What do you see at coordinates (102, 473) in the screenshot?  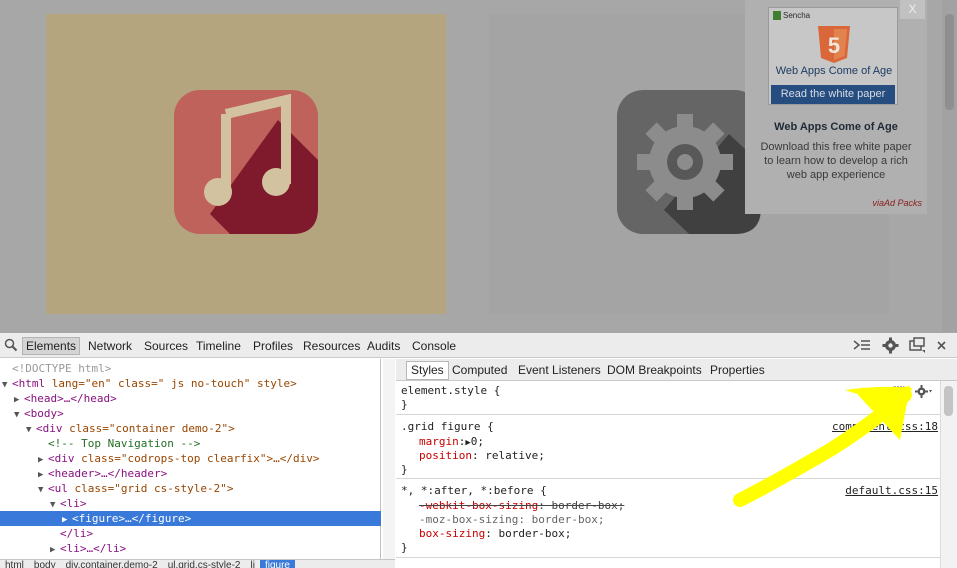 I see `tree-node-header: ▶ <header>…</header>` at bounding box center [102, 473].